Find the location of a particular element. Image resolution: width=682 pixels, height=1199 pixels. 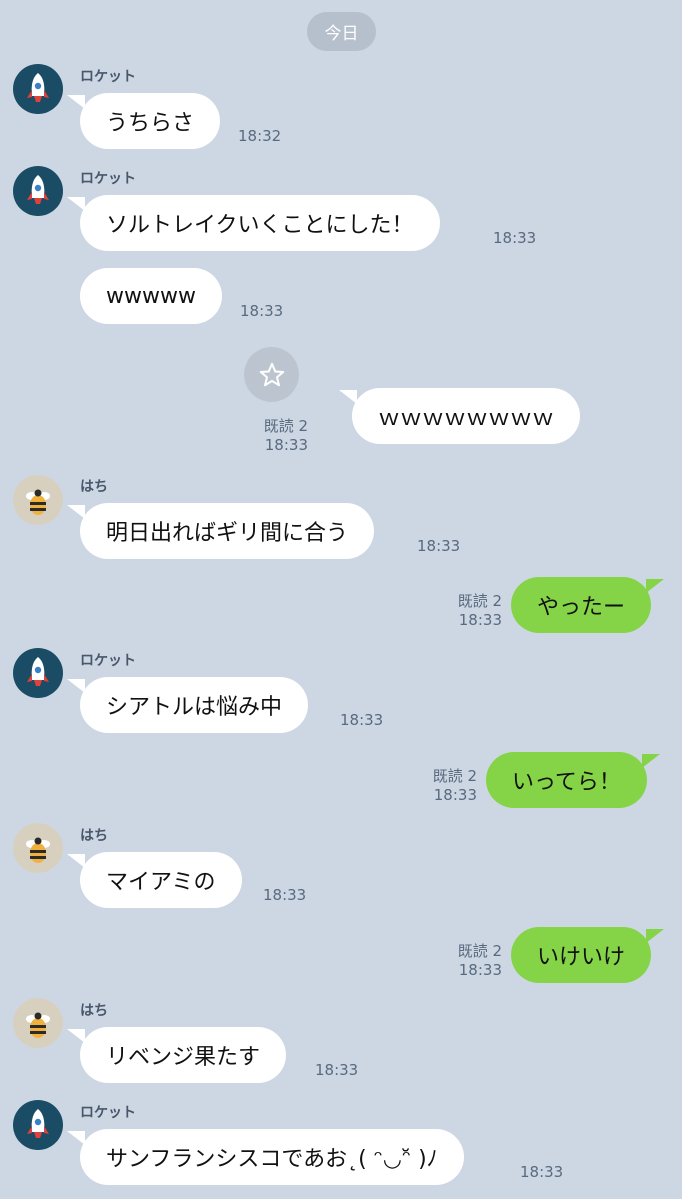

message-text: 明日出ればギリ間に合う is located at coordinates (227, 533).